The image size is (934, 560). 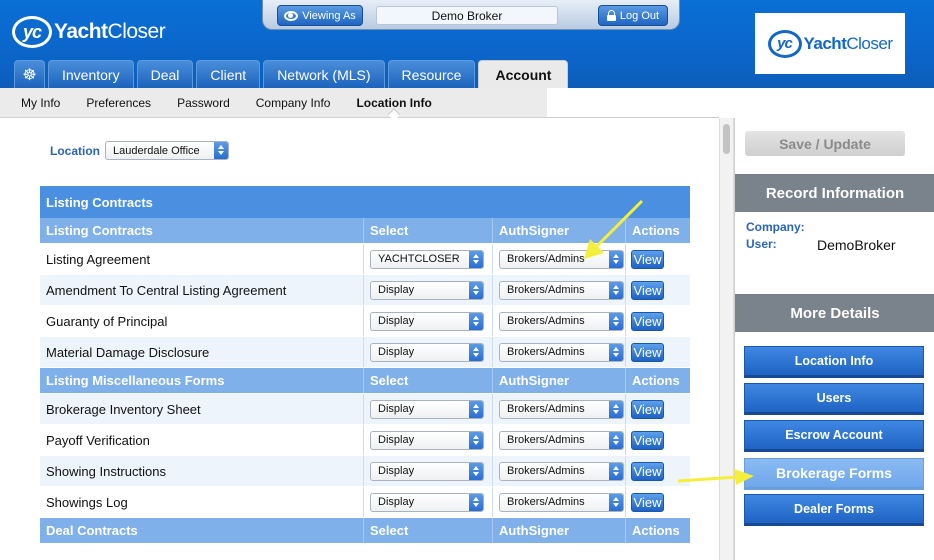 What do you see at coordinates (202, 230) in the screenshot?
I see `column-header: Listing Contracts` at bounding box center [202, 230].